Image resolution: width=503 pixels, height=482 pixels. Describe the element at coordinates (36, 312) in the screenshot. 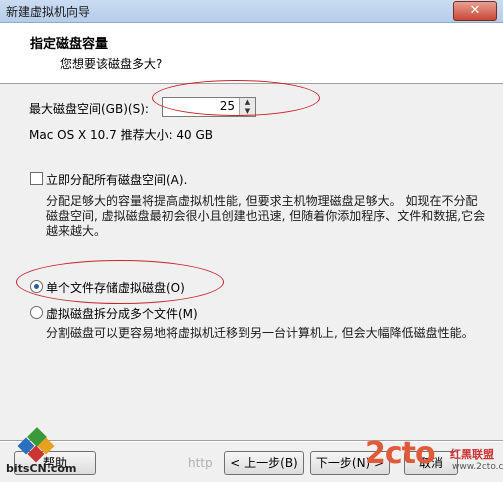

I see `multi-file-radio` at that location.